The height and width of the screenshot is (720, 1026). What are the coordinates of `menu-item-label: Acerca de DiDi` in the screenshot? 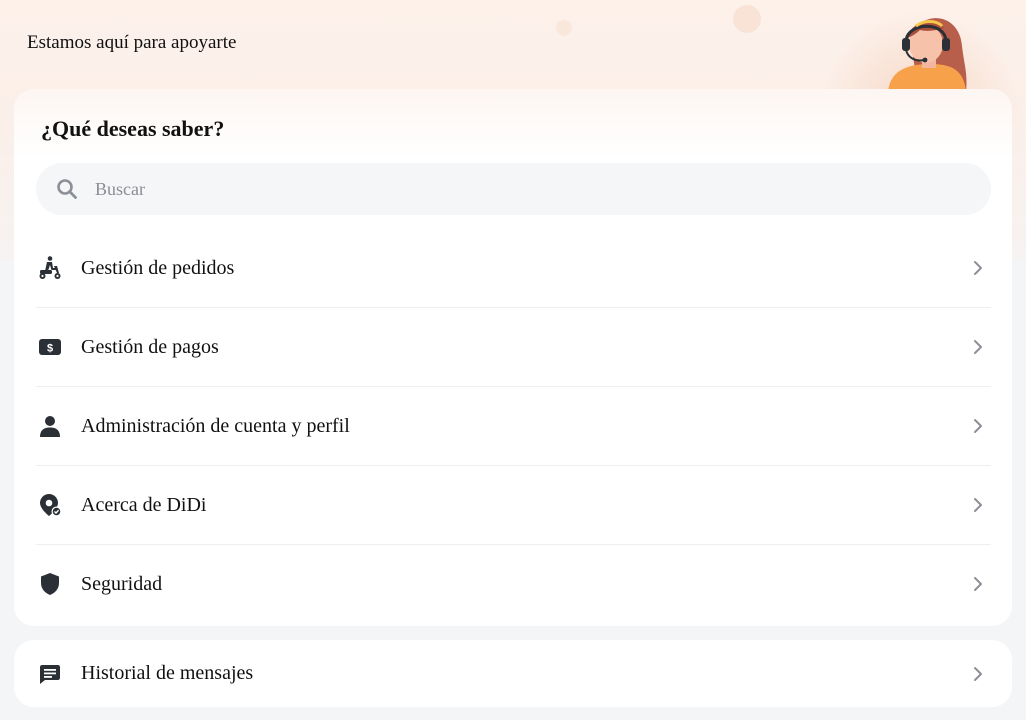 It's located at (144, 504).